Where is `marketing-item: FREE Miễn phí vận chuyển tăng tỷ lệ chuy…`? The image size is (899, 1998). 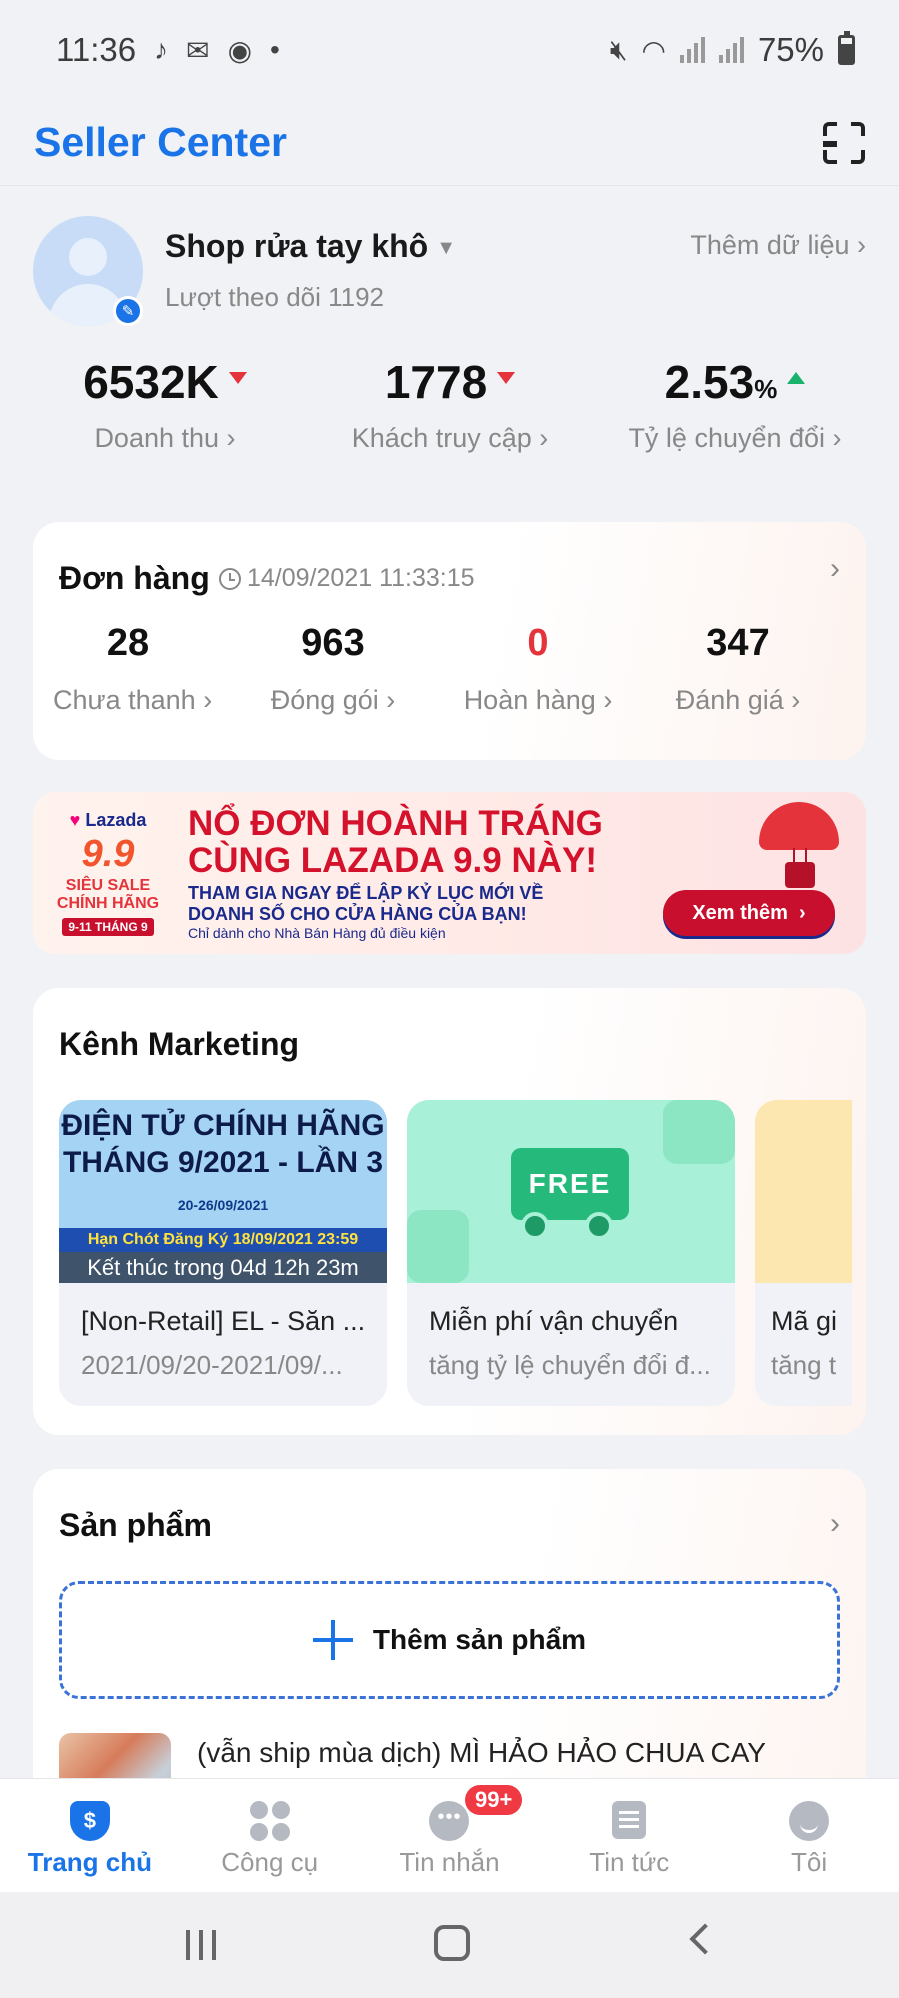 marketing-item: FREE Miễn phí vận chuyển tăng tỷ lệ chuy… is located at coordinates (571, 1253).